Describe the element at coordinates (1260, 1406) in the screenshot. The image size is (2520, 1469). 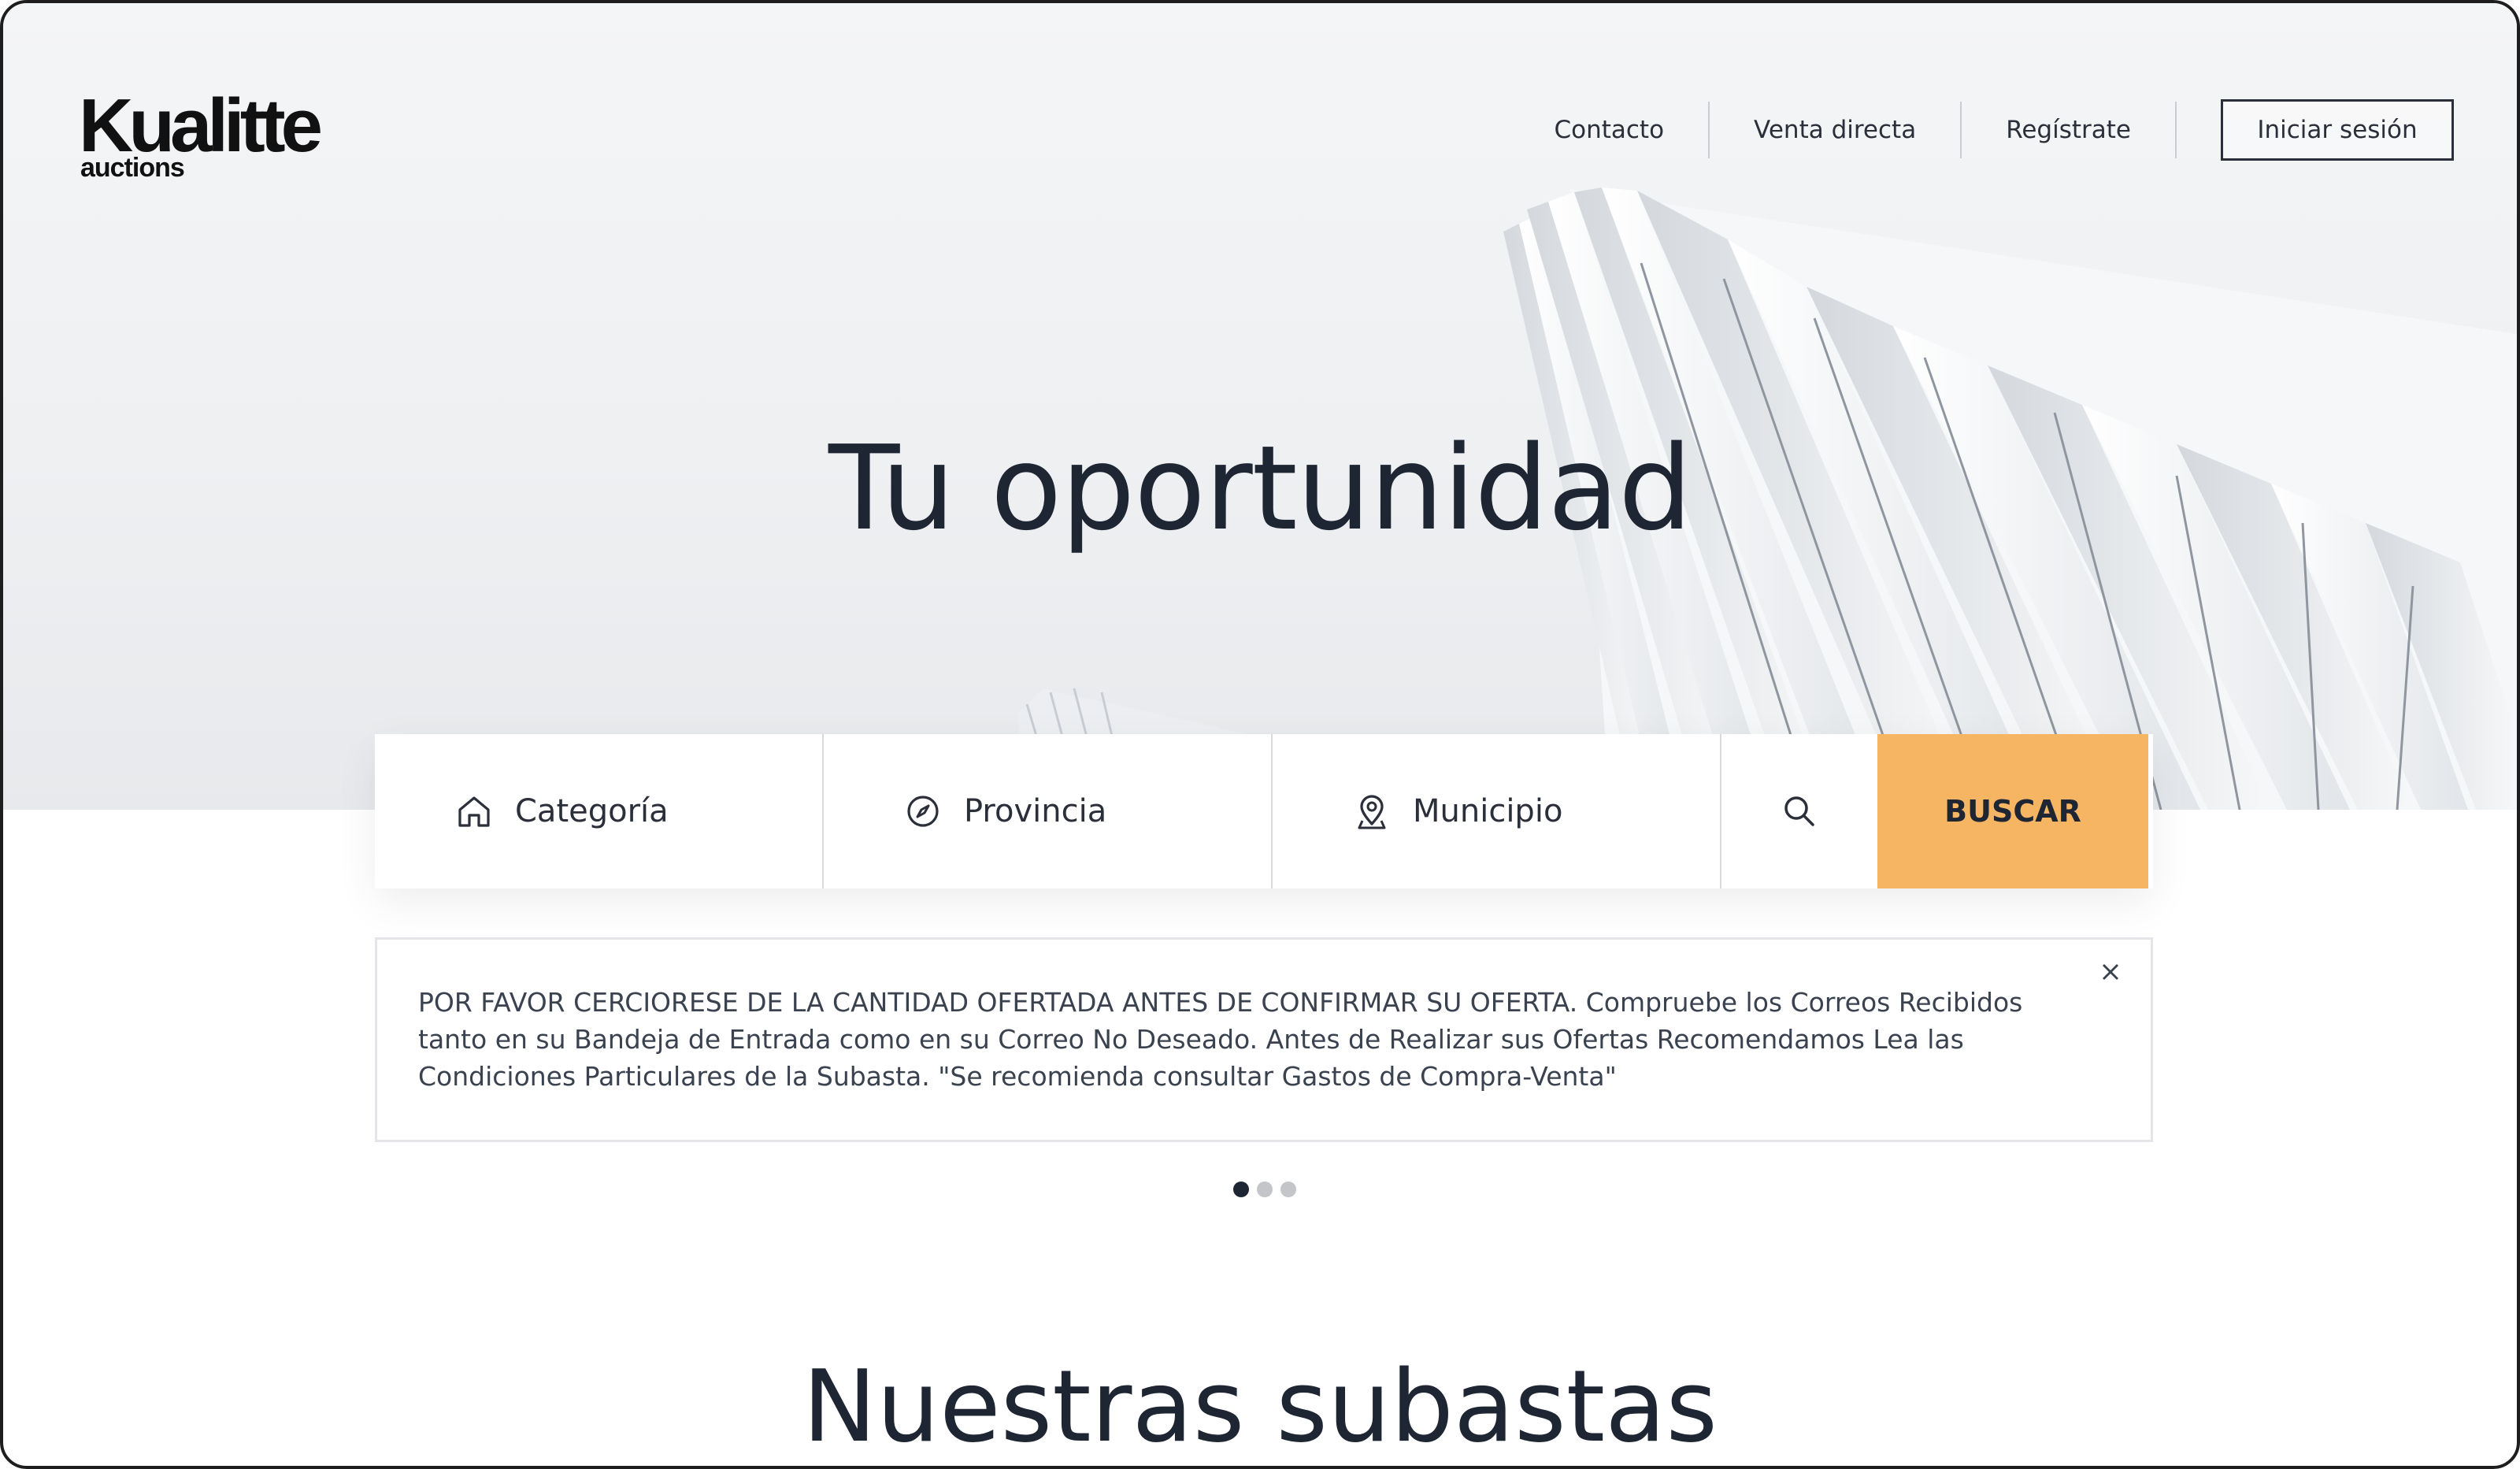
I see `section-title: Nuestras subastas` at that location.